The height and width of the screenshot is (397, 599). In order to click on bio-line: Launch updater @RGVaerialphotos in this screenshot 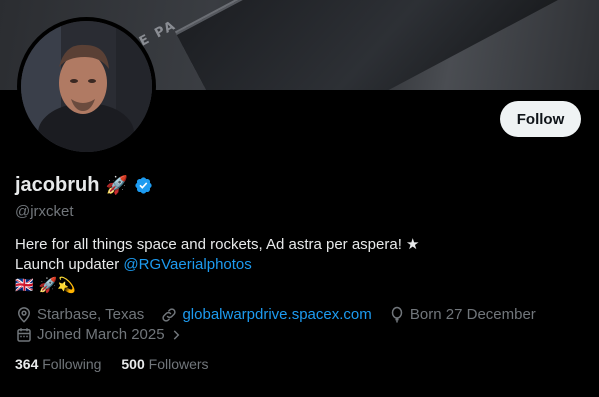, I will do `click(295, 265)`.